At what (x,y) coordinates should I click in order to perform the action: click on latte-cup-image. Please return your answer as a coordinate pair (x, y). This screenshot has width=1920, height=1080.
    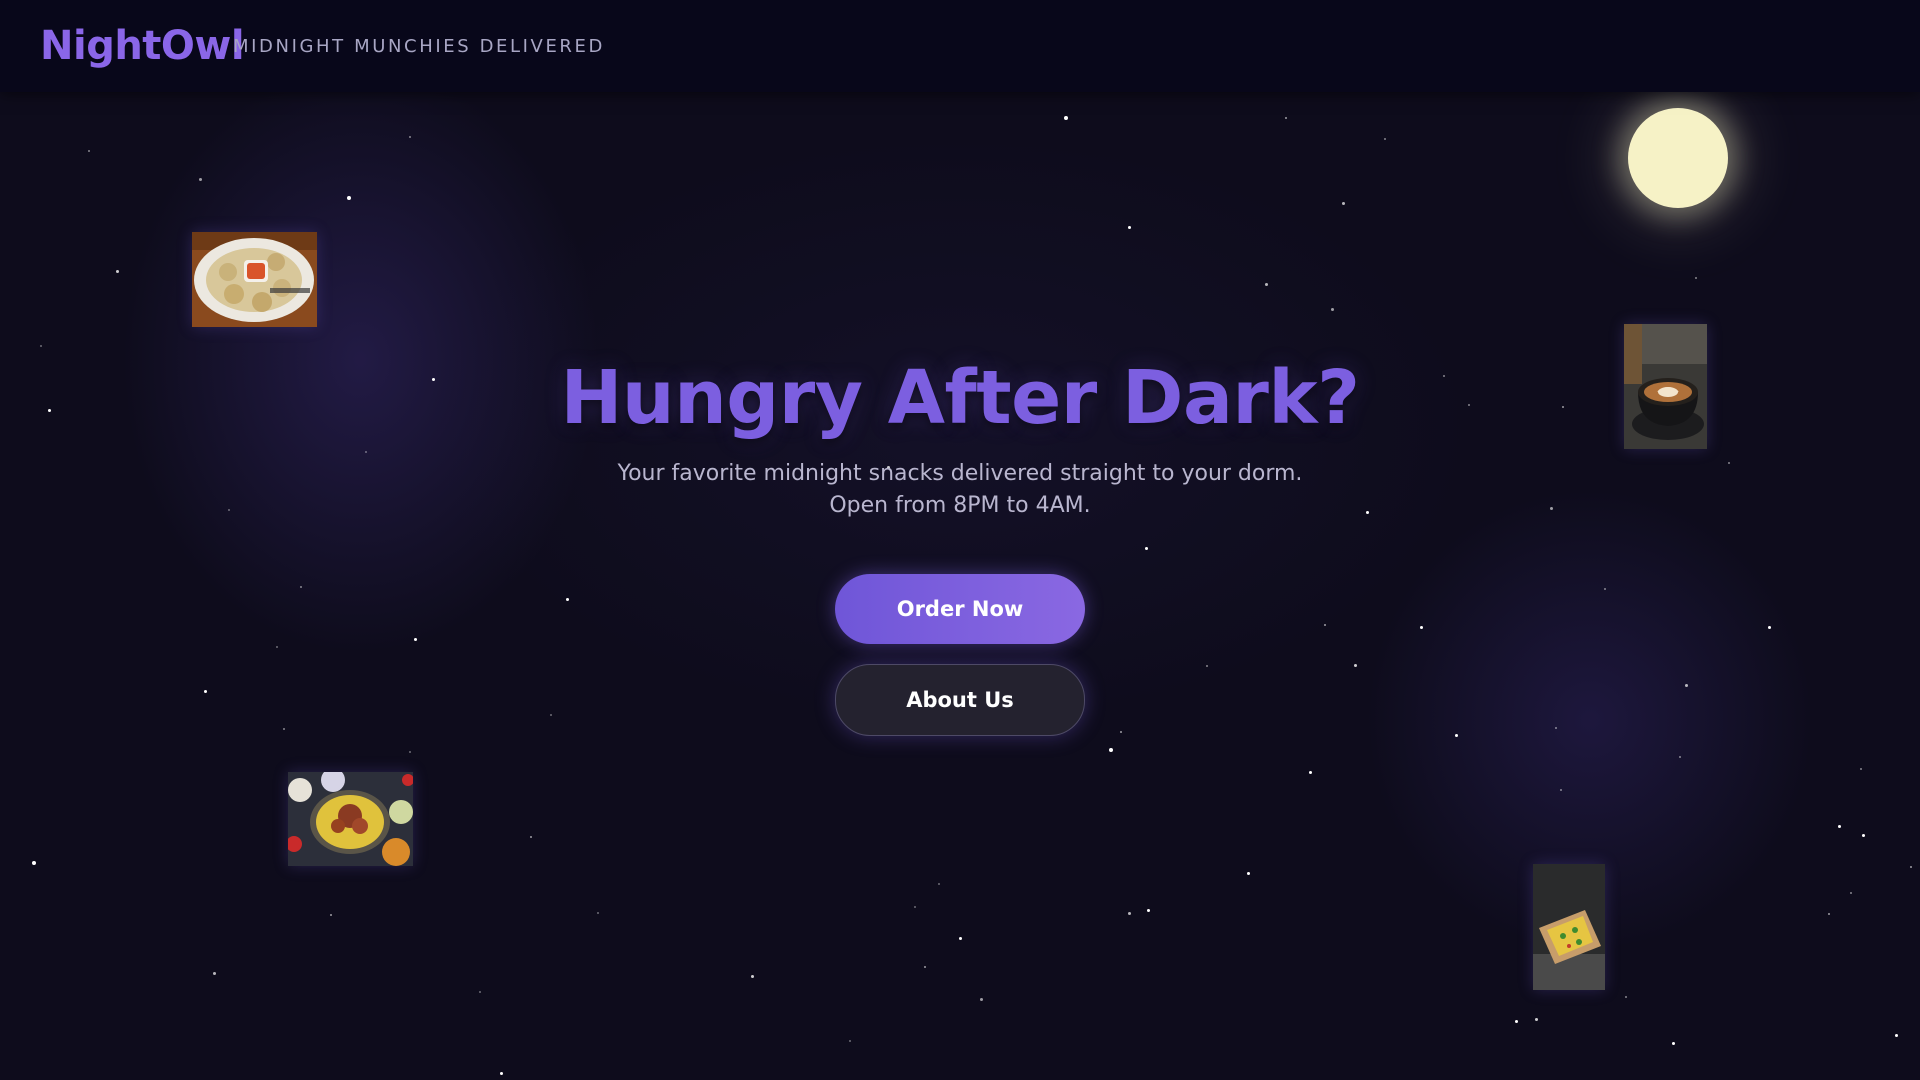
    Looking at the image, I should click on (1665, 386).